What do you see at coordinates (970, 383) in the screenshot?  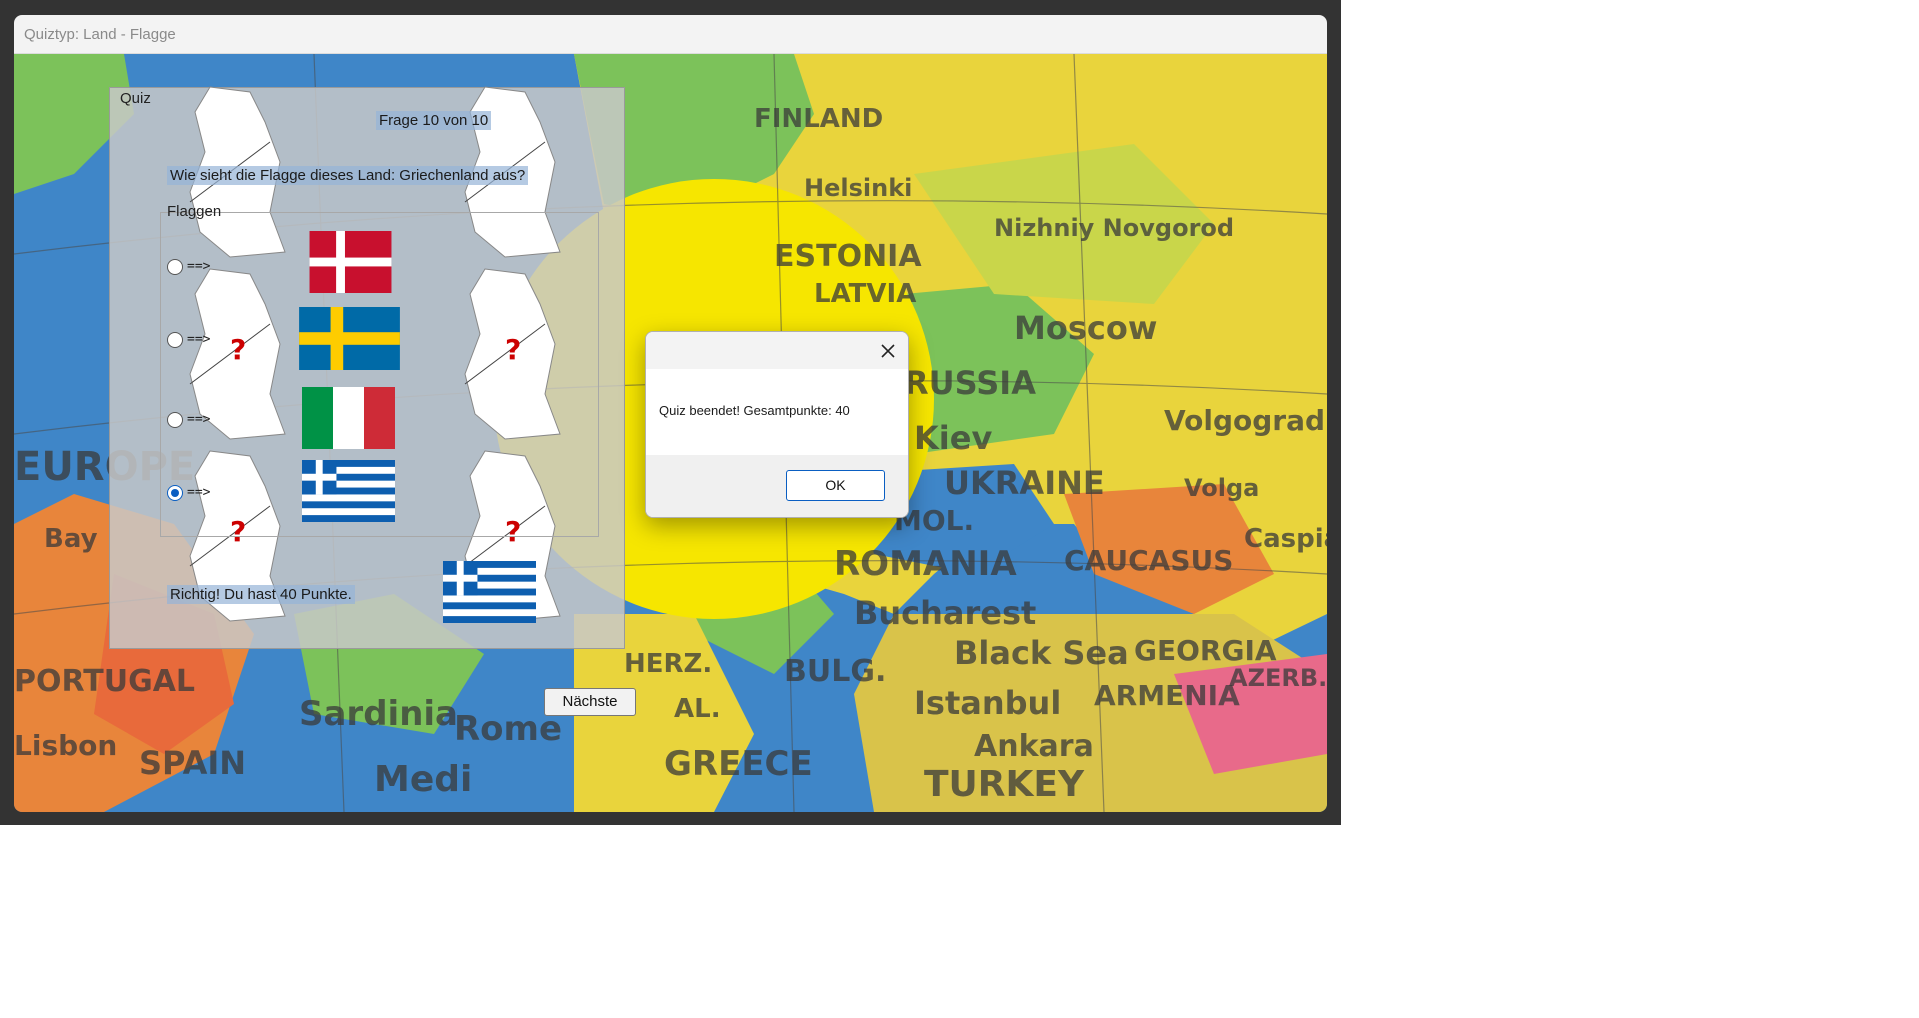 I see `map-label: RUSSIA` at bounding box center [970, 383].